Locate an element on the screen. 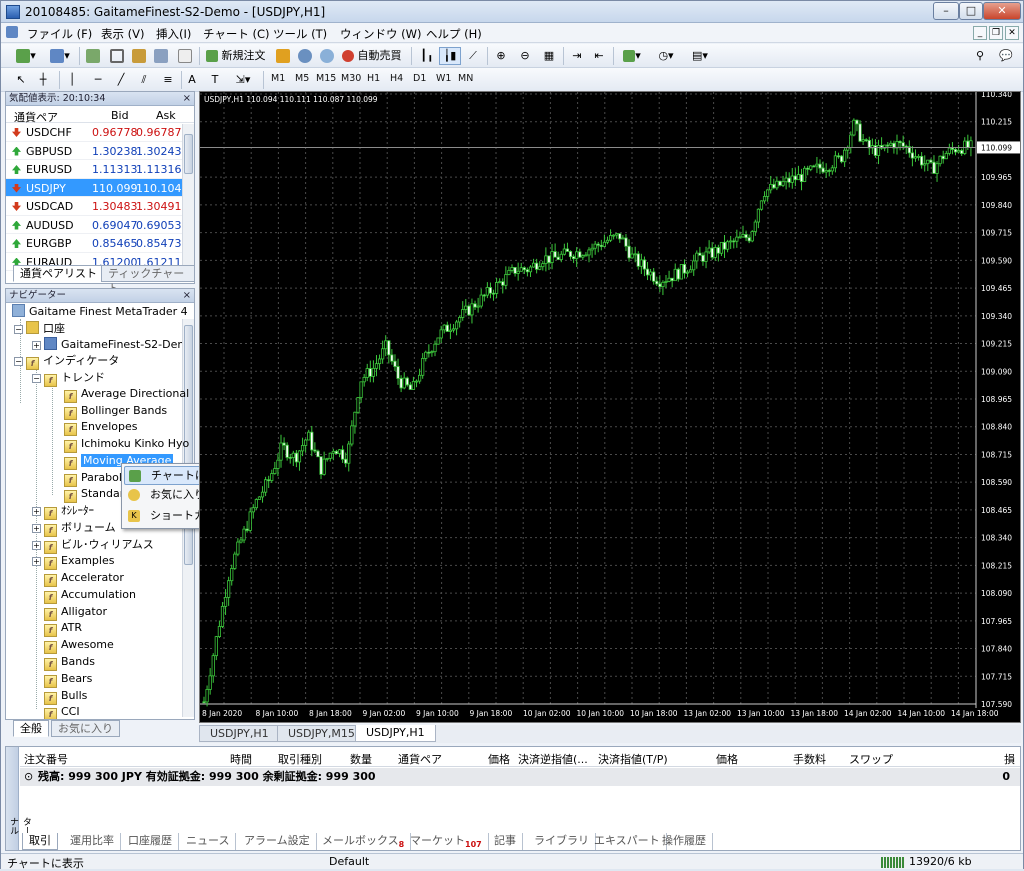 The width and height of the screenshot is (1024, 871). maximize-button: □ is located at coordinates (971, 11).